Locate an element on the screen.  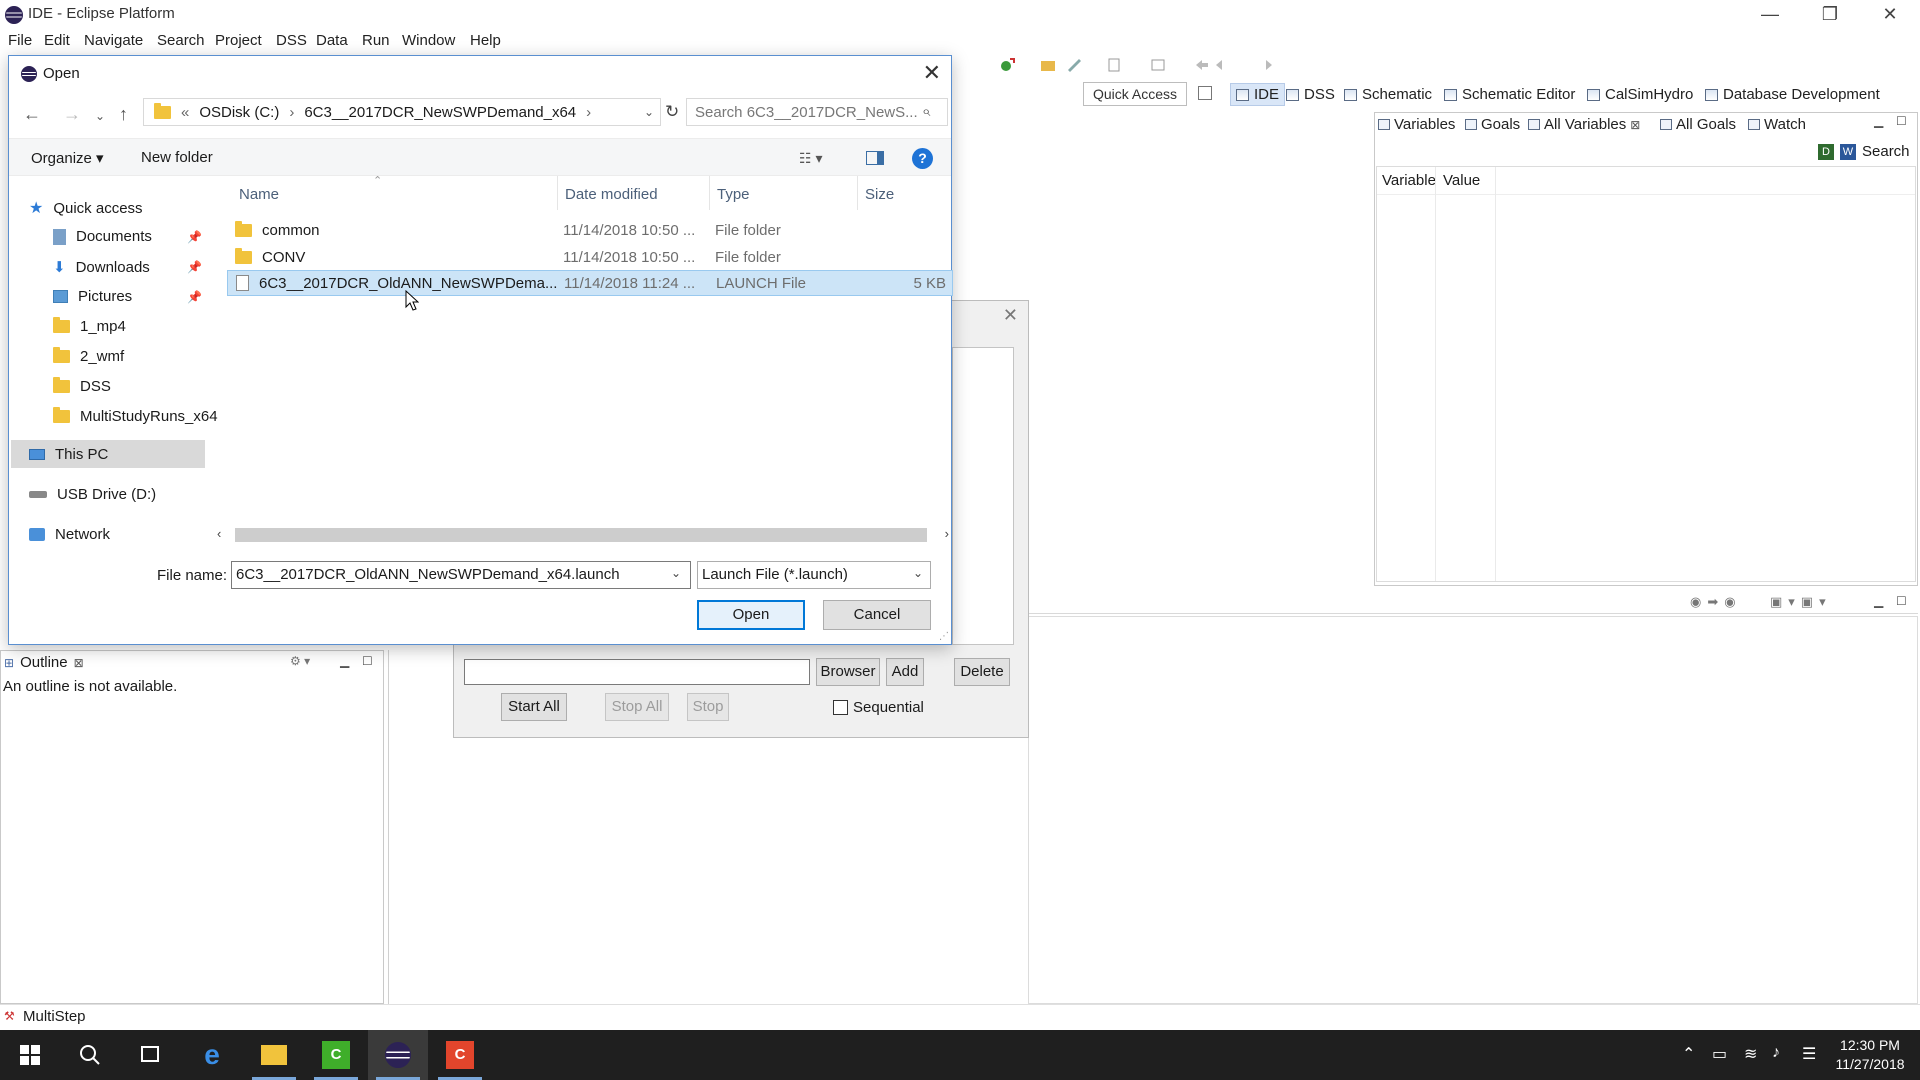
perspective-dss: DSS is located at coordinates (1310, 94).